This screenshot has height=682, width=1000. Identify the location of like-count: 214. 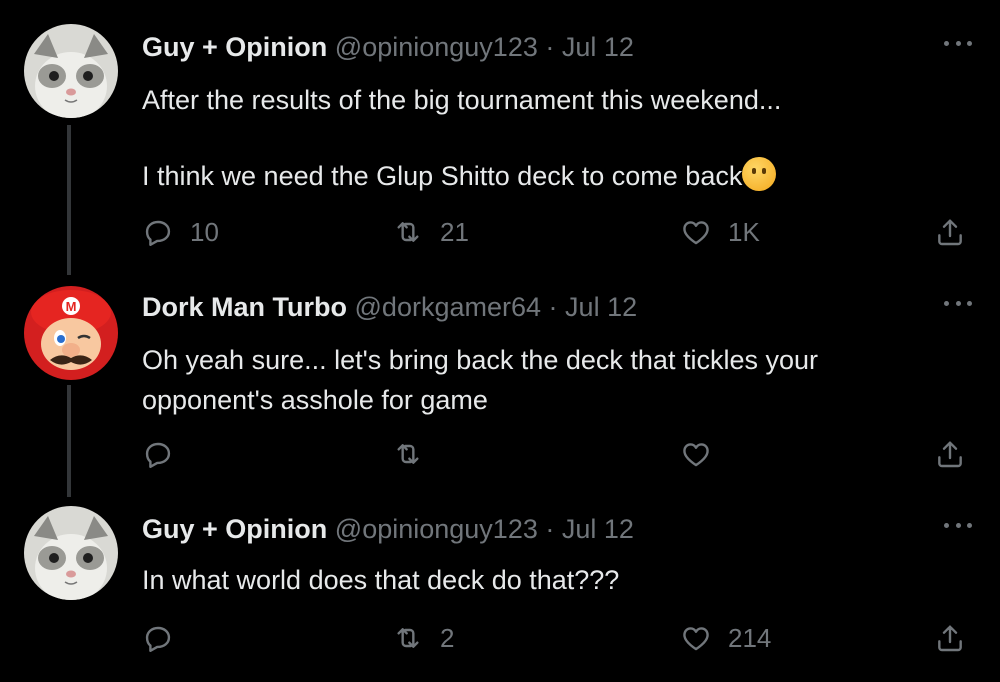
(750, 637).